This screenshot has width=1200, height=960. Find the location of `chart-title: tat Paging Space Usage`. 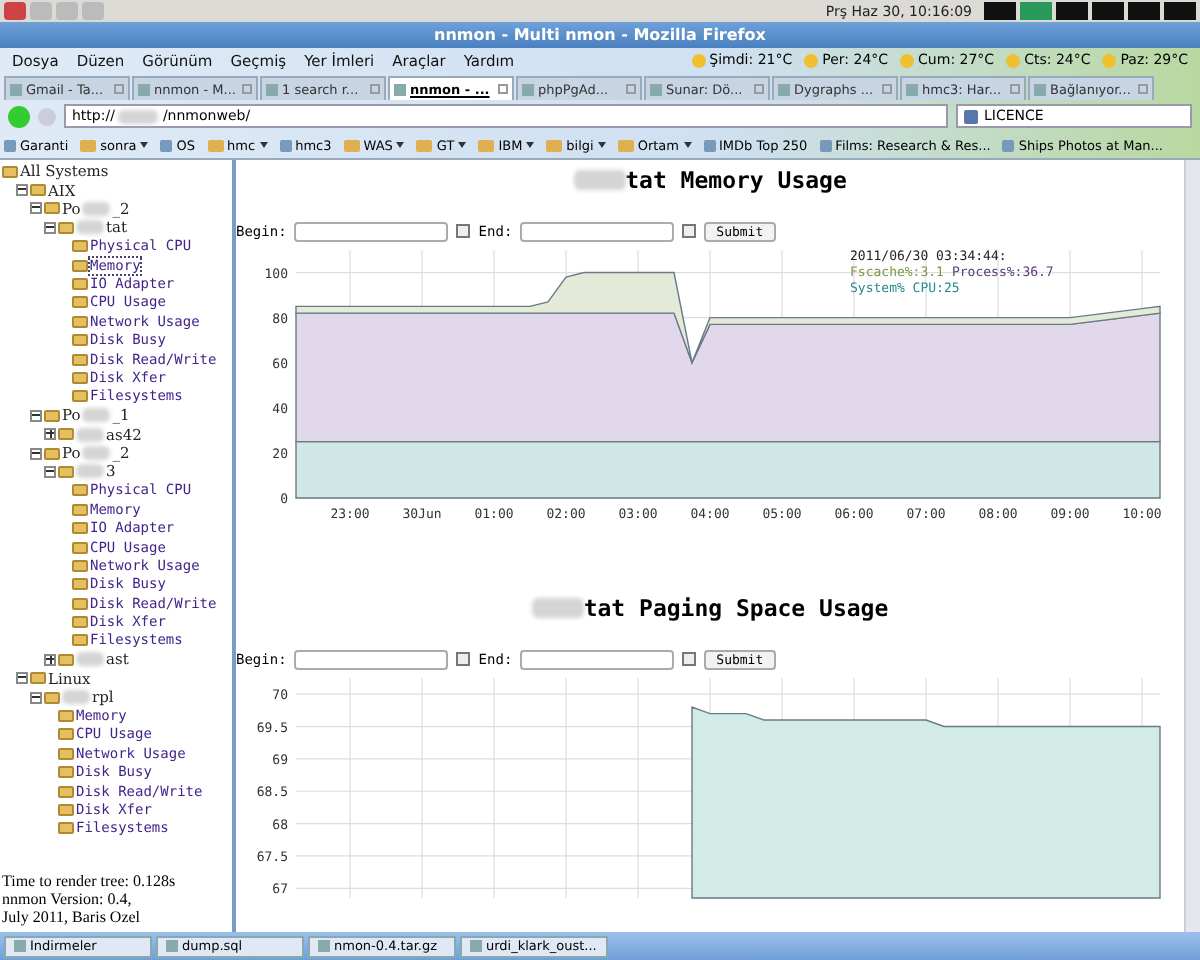

chart-title: tat Paging Space Usage is located at coordinates (736, 608).